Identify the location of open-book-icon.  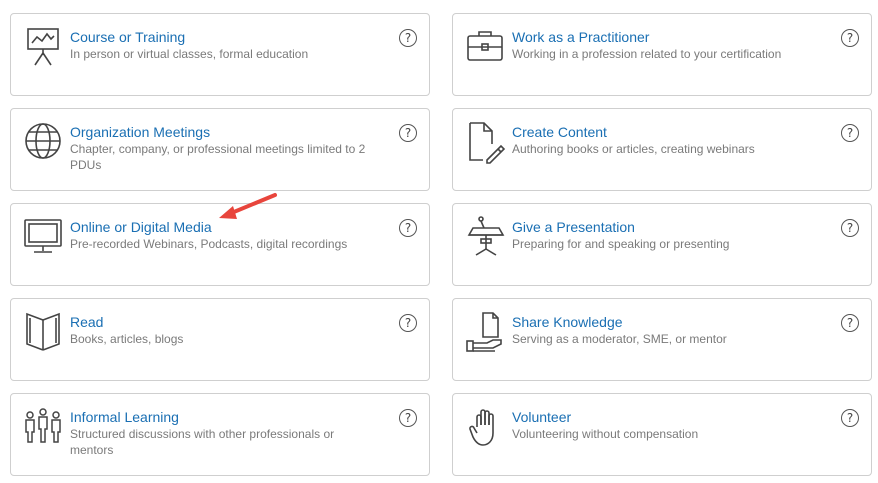
(43, 332).